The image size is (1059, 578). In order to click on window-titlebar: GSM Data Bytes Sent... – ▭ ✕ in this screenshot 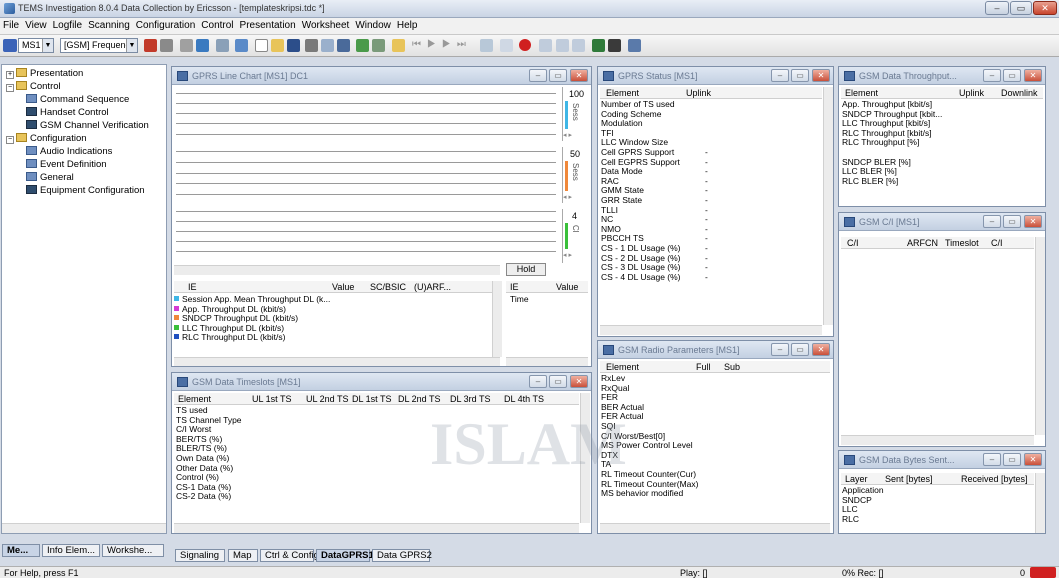, I will do `click(942, 460)`.